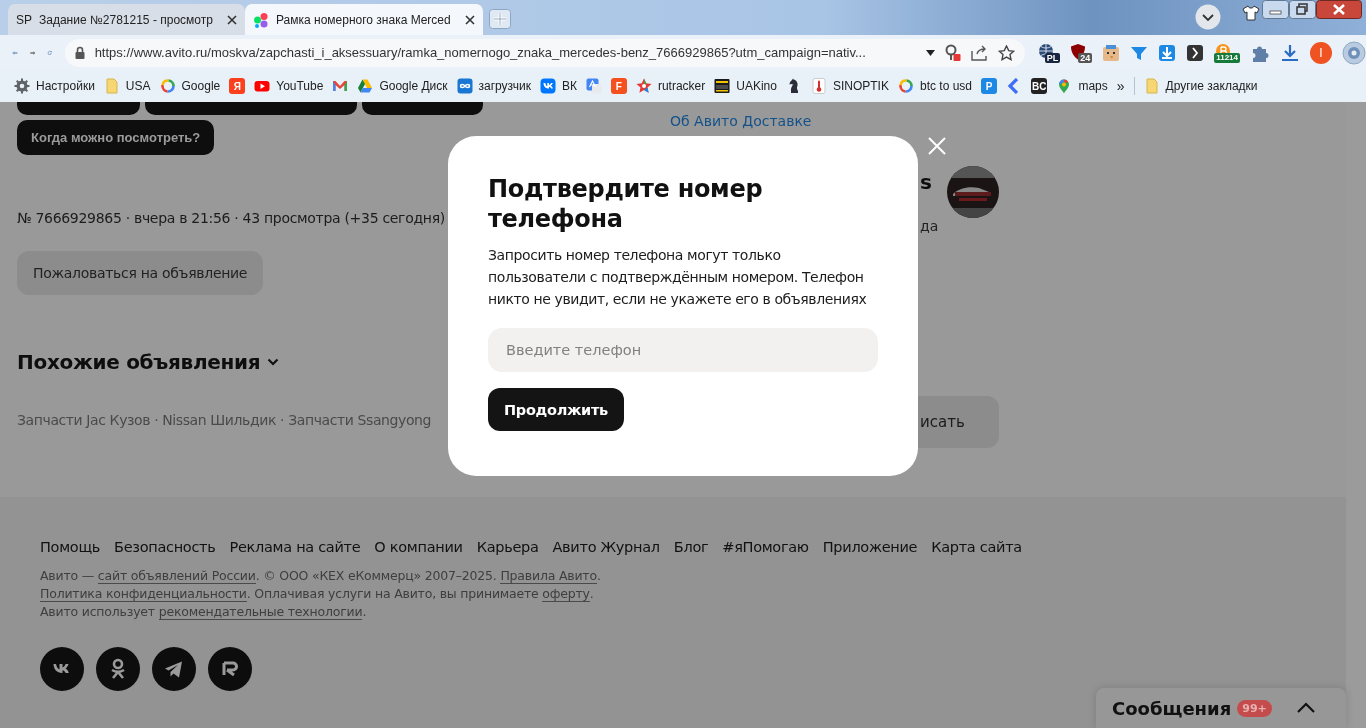 The image size is (1366, 728). Describe the element at coordinates (1039, 86) in the screenshot. I see `letter-badge-icon: BC` at that location.